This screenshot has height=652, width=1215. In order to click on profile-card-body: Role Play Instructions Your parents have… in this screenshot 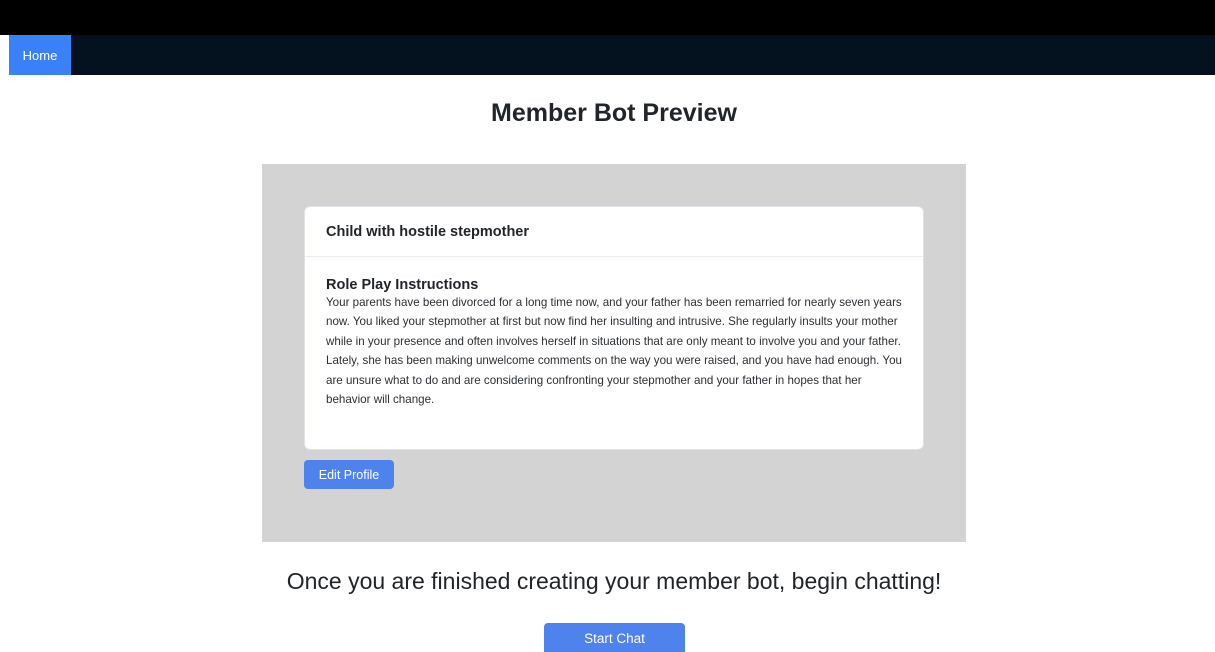, I will do `click(614, 343)`.